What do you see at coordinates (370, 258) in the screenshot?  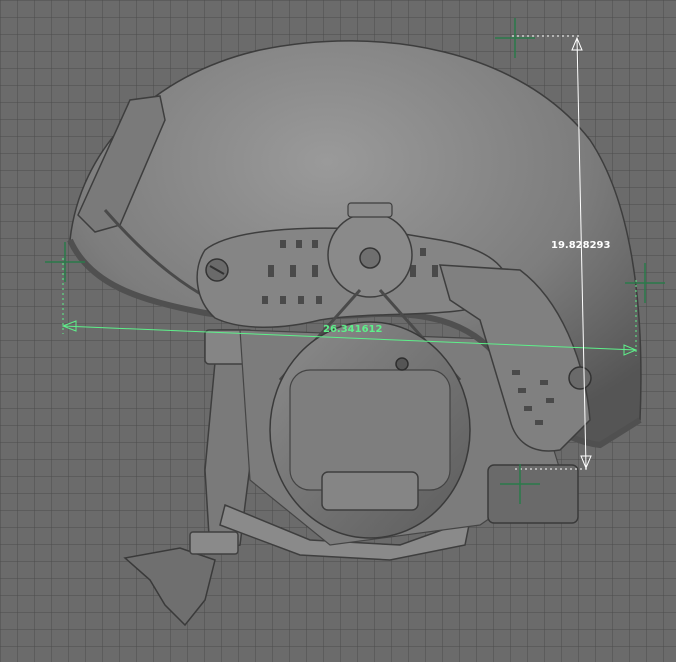 I see `pivot-knob` at bounding box center [370, 258].